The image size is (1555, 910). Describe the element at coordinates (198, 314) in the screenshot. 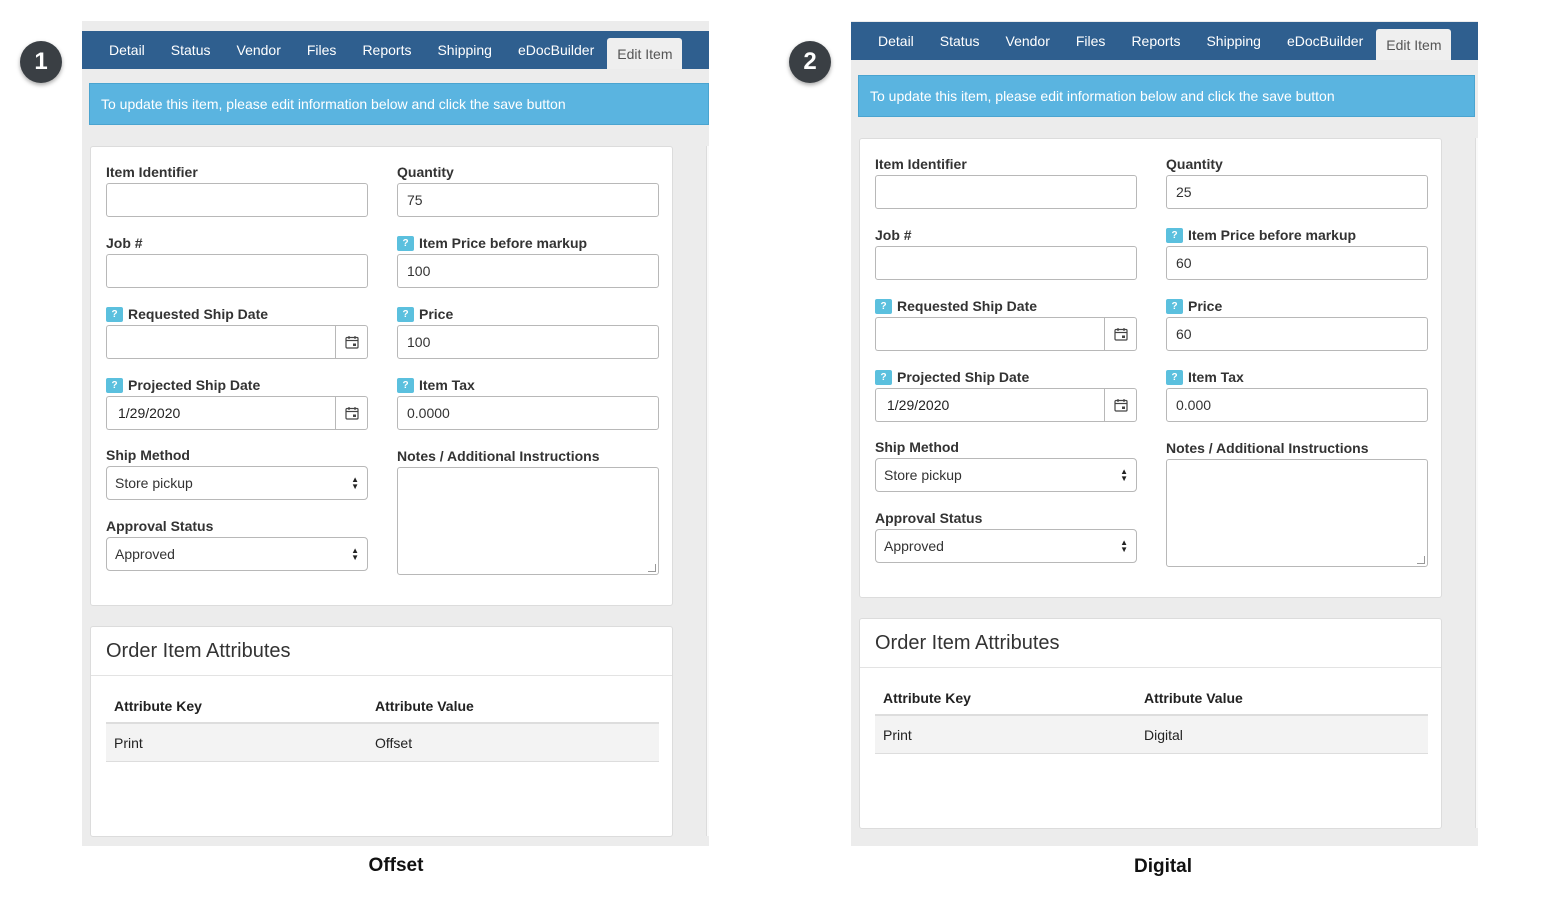

I see `requested-ship-date-label: Requested Ship Date` at that location.